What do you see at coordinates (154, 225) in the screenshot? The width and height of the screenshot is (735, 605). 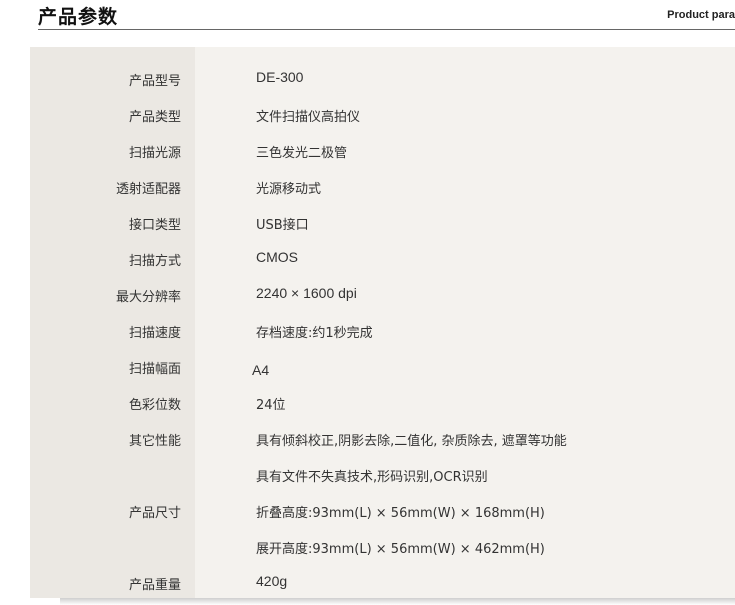 I see `spec-label: 接口类型` at bounding box center [154, 225].